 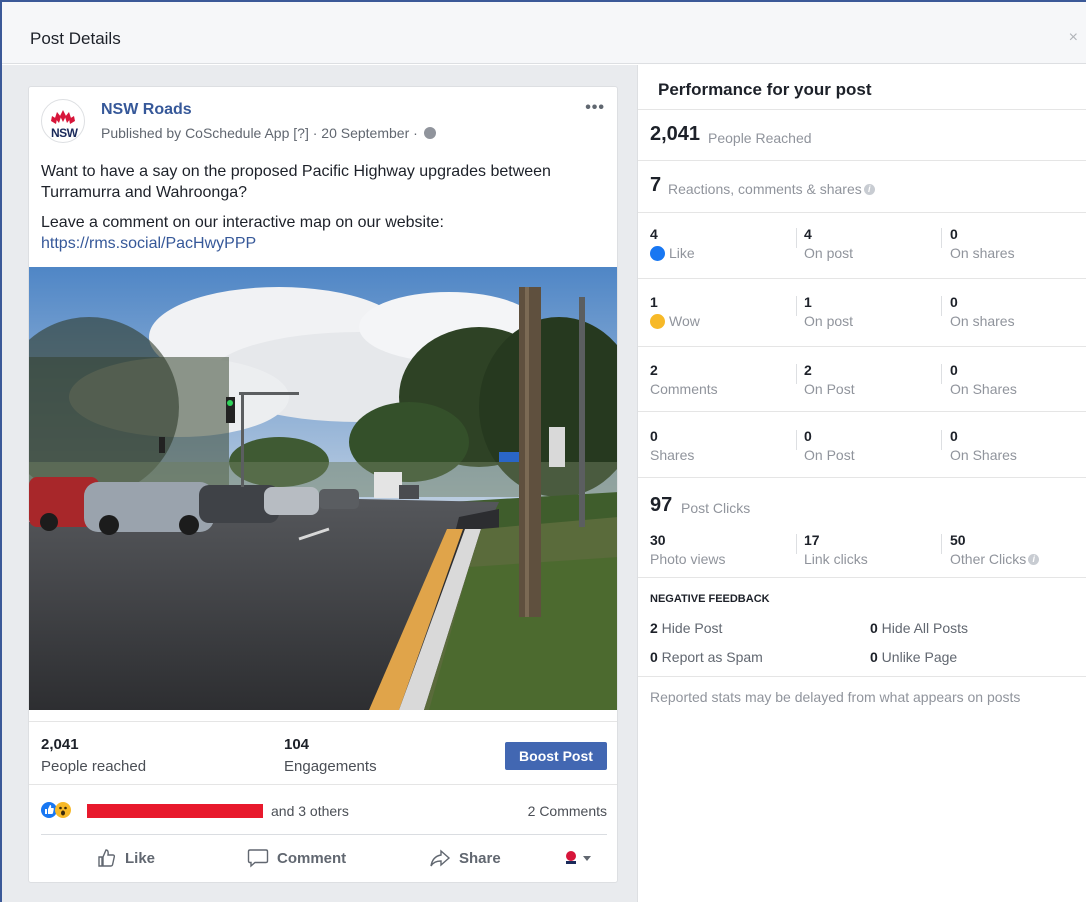 What do you see at coordinates (654, 370) in the screenshot?
I see `comments-count: 2` at bounding box center [654, 370].